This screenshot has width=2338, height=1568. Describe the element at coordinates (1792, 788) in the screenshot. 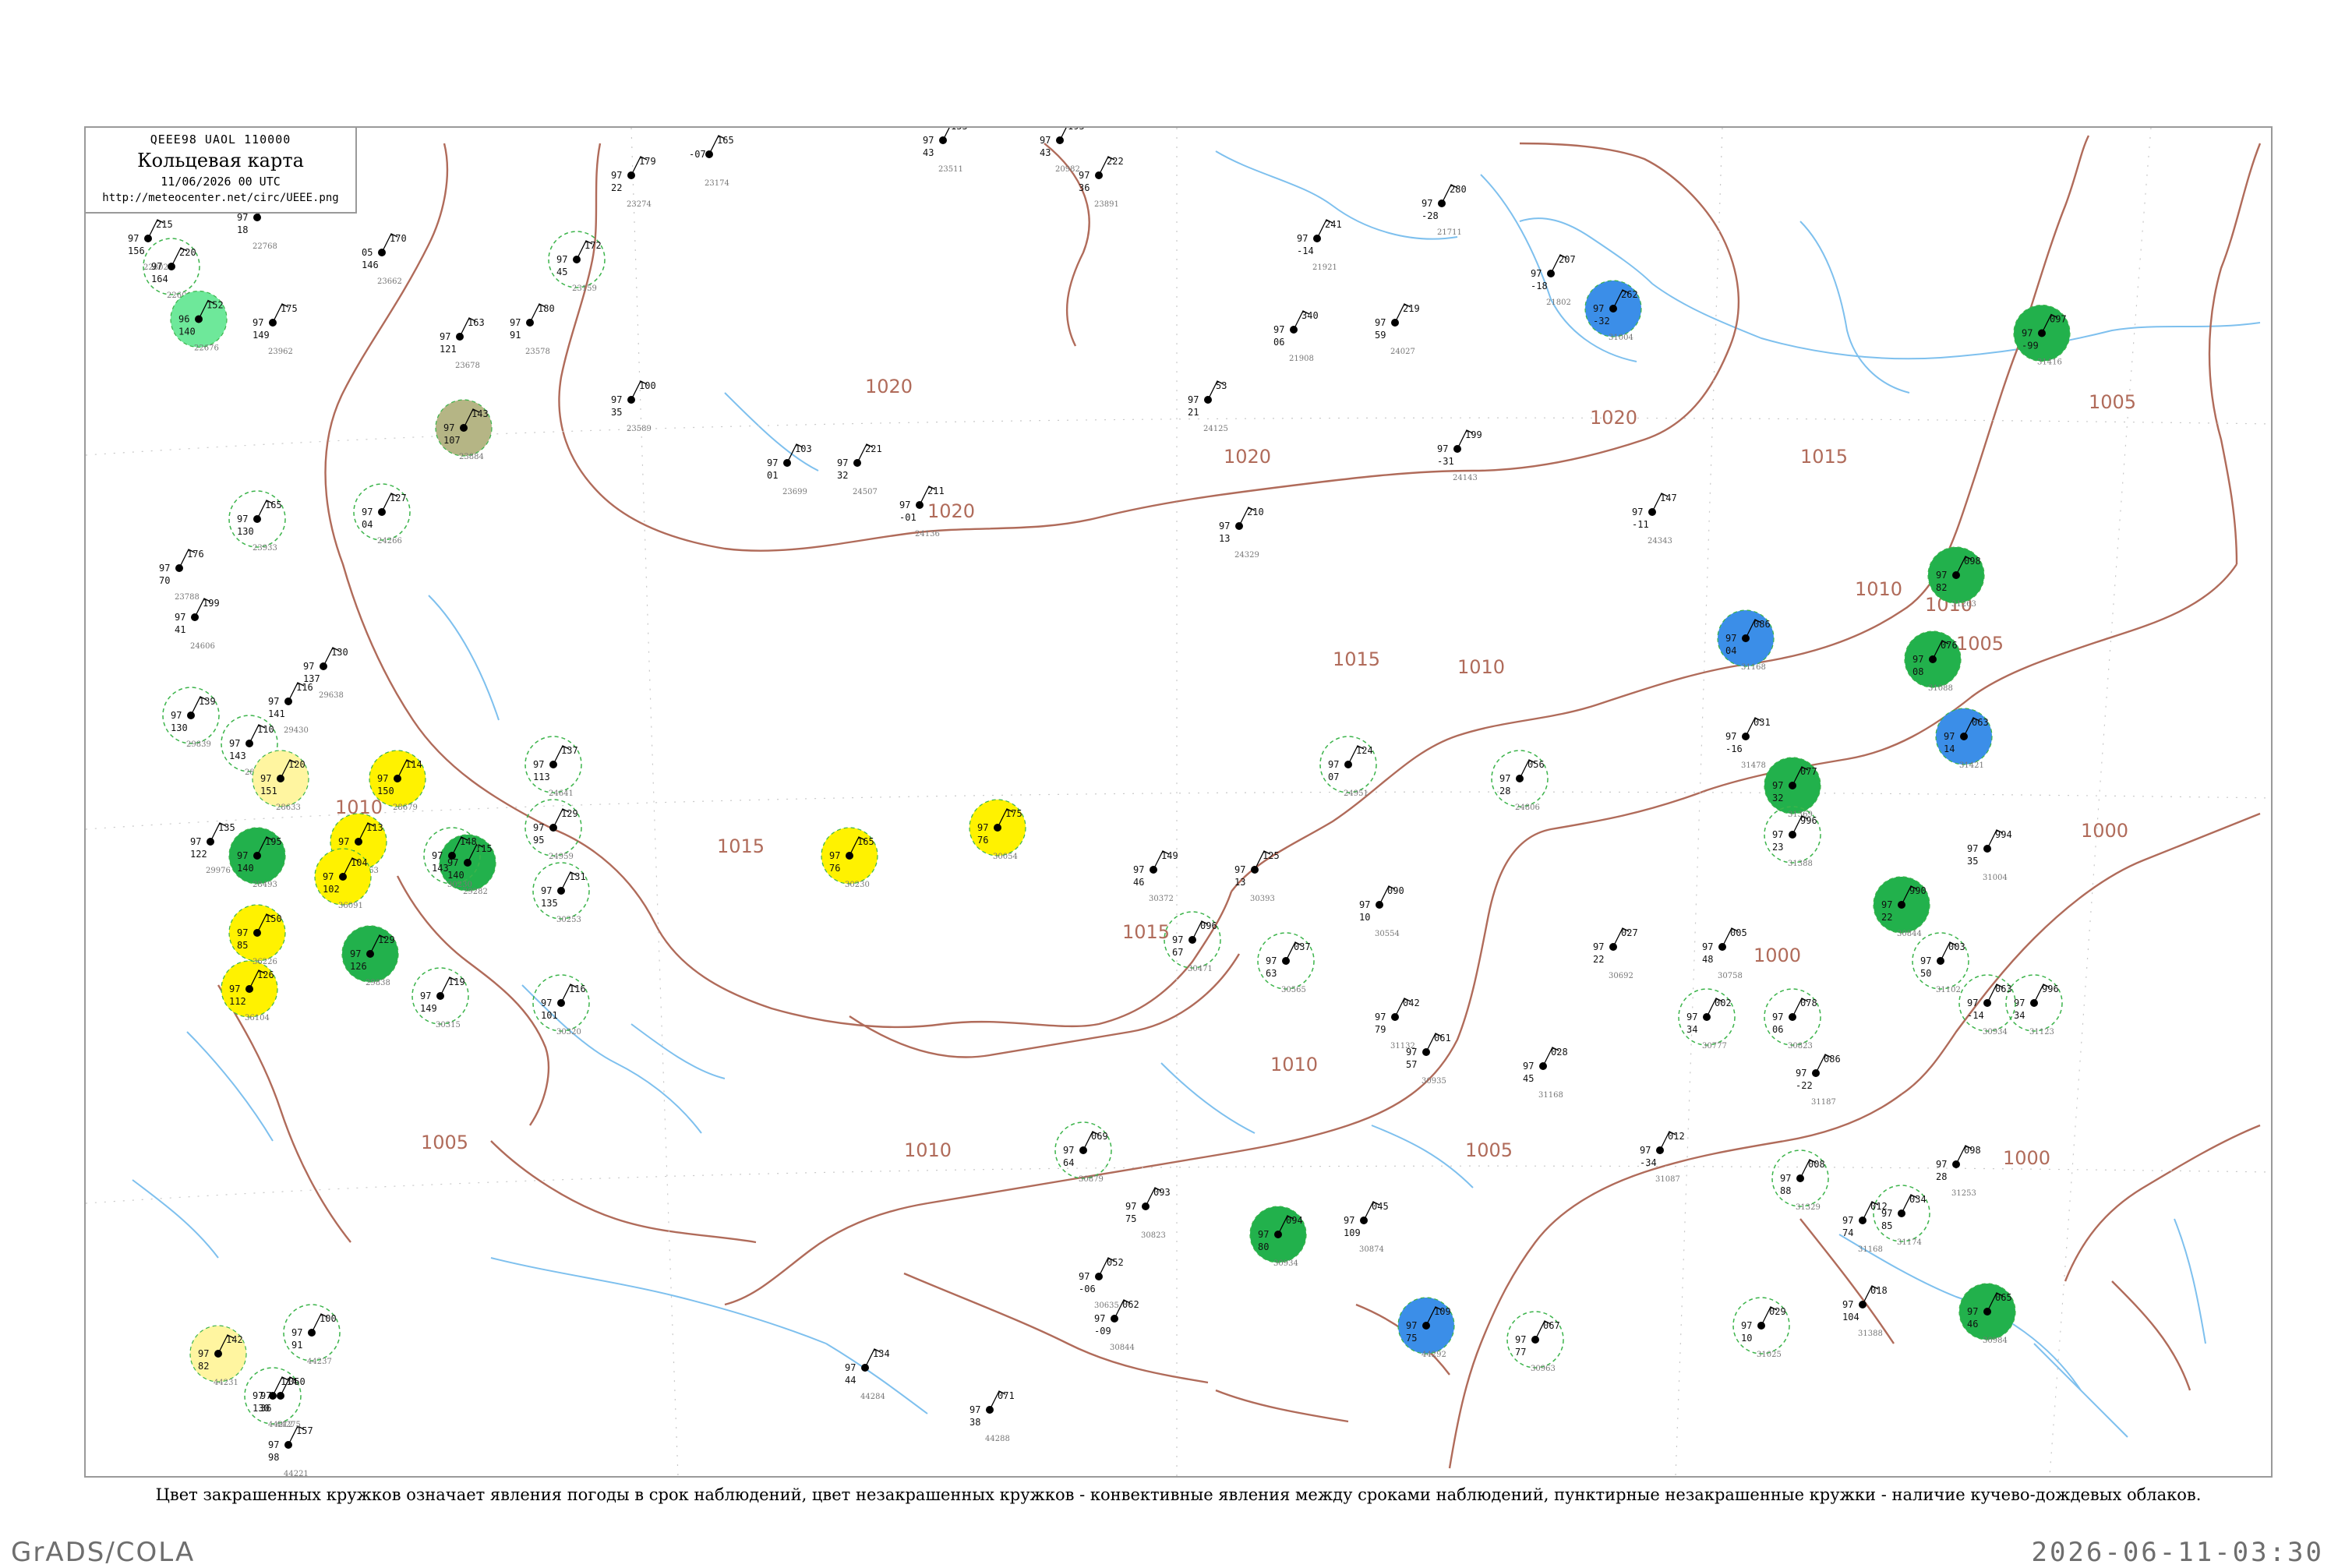

I see `weather-station: 077973231369` at that location.